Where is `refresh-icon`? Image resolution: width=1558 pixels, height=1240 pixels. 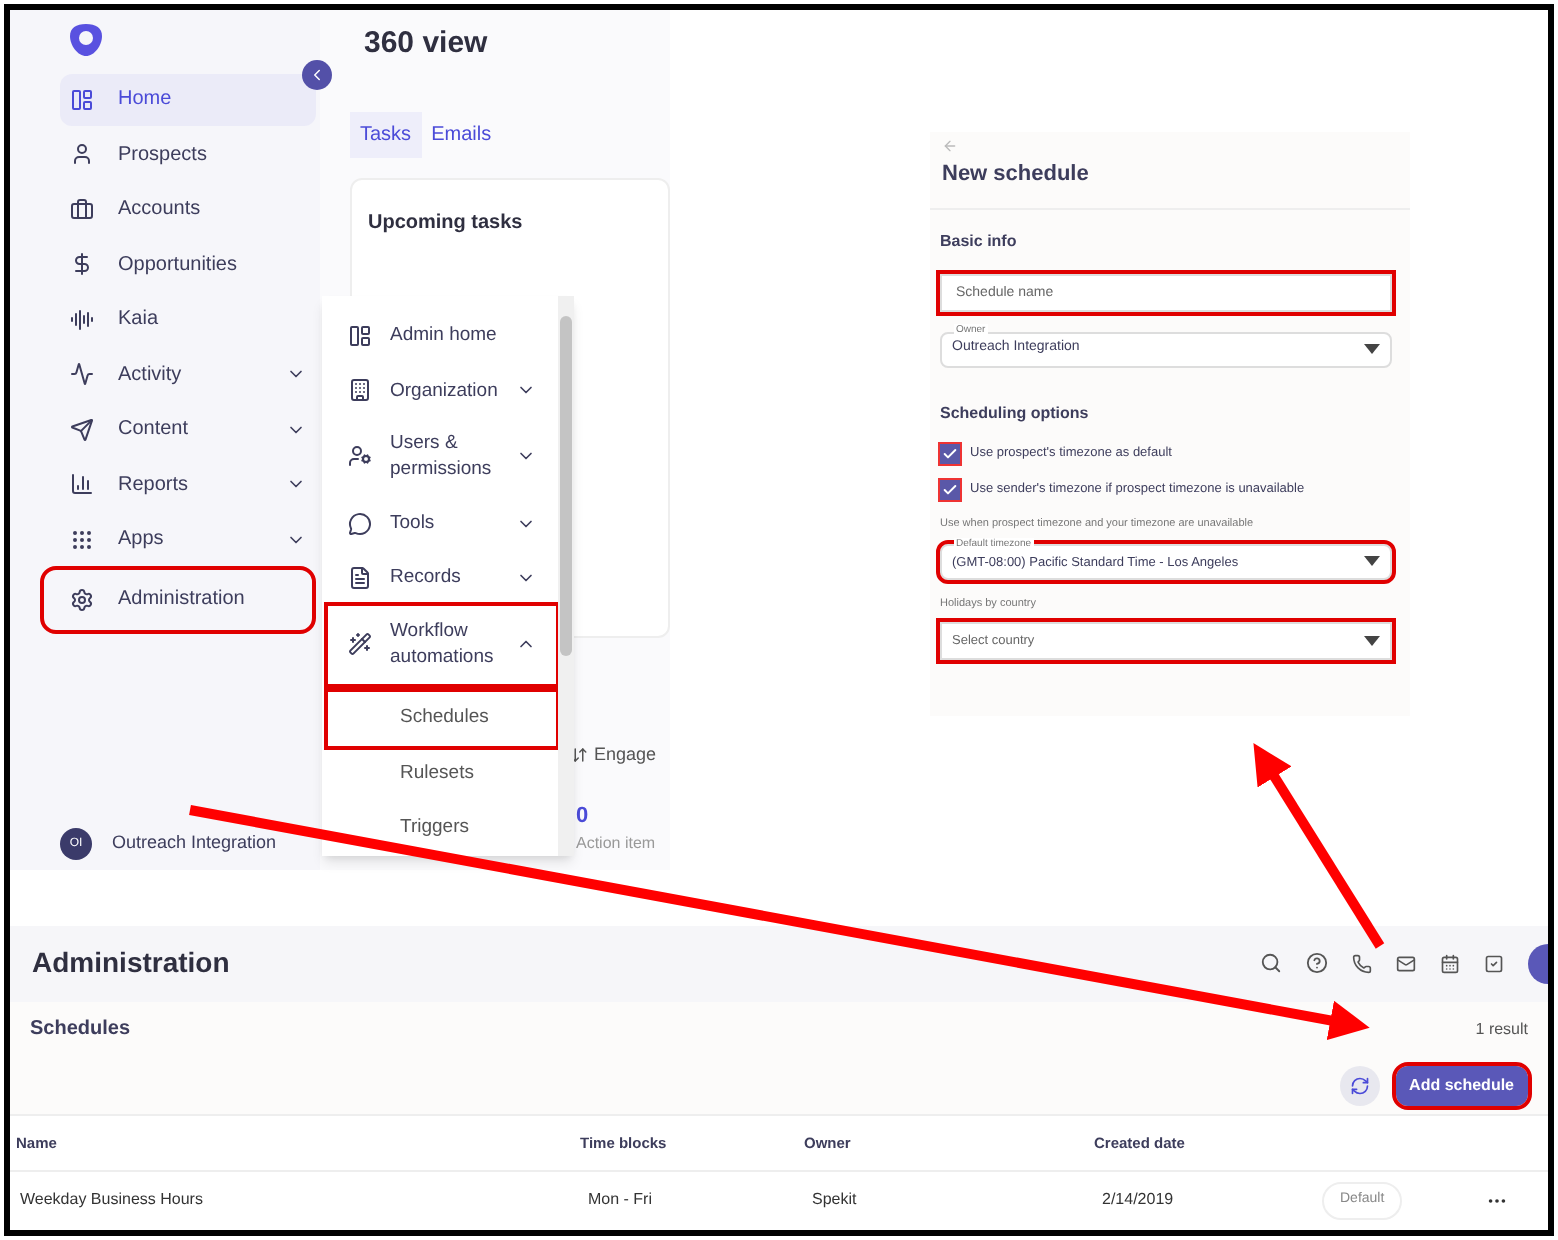 refresh-icon is located at coordinates (1359, 1085).